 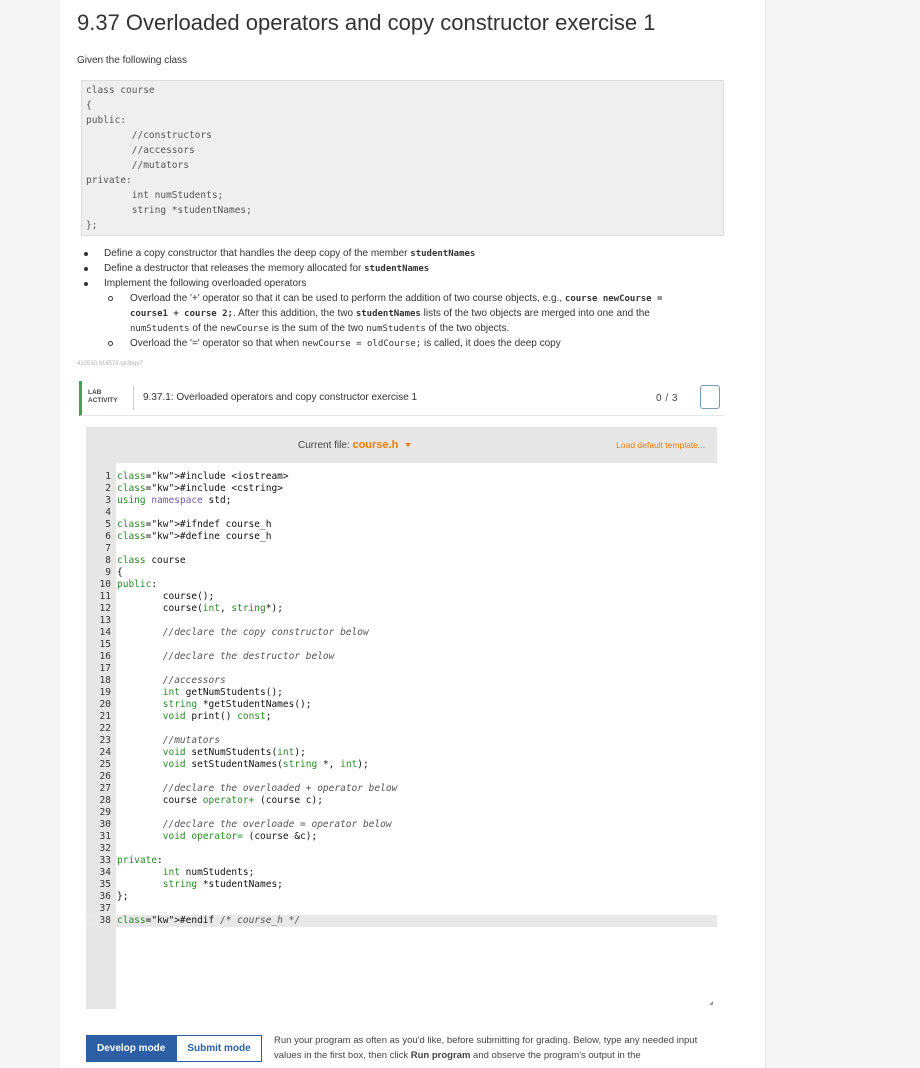 I want to click on code-line: 29, so click(x=401, y=813).